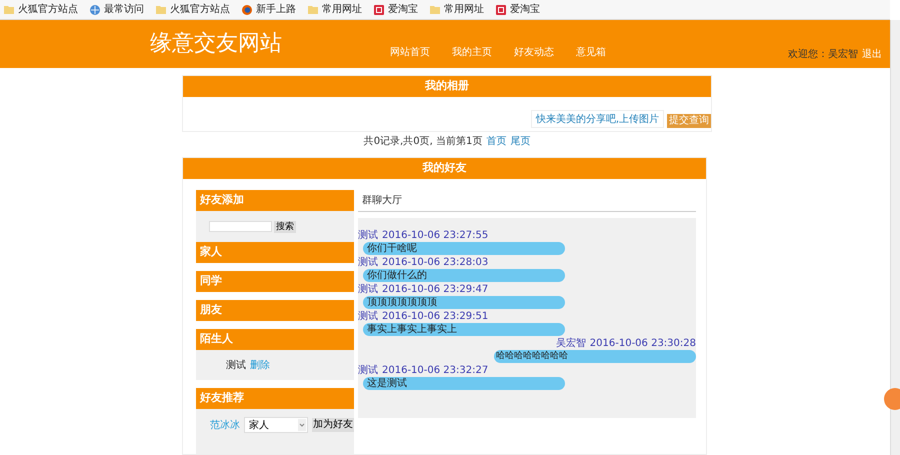 The height and width of the screenshot is (455, 900). Describe the element at coordinates (285, 226) in the screenshot. I see `search-button: 搜索` at that location.